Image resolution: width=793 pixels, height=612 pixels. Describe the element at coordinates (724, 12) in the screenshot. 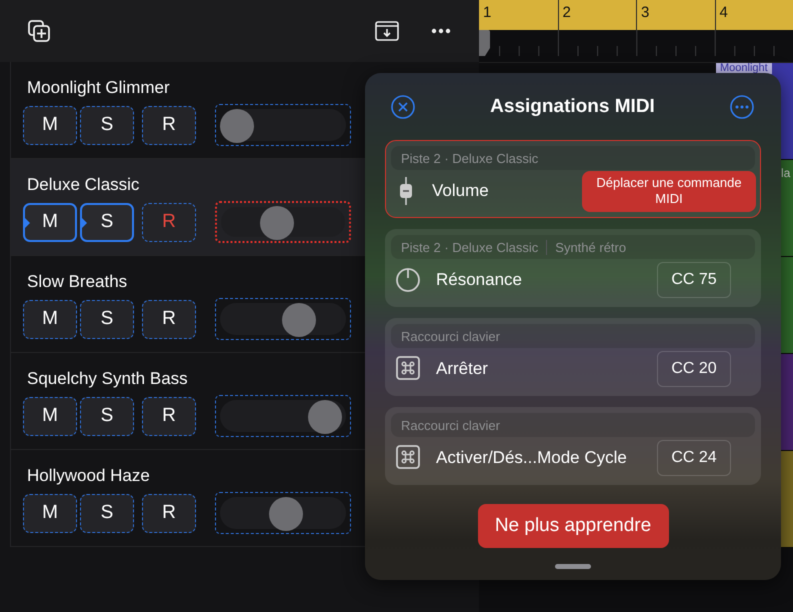

I see `bar-number: 4` at that location.